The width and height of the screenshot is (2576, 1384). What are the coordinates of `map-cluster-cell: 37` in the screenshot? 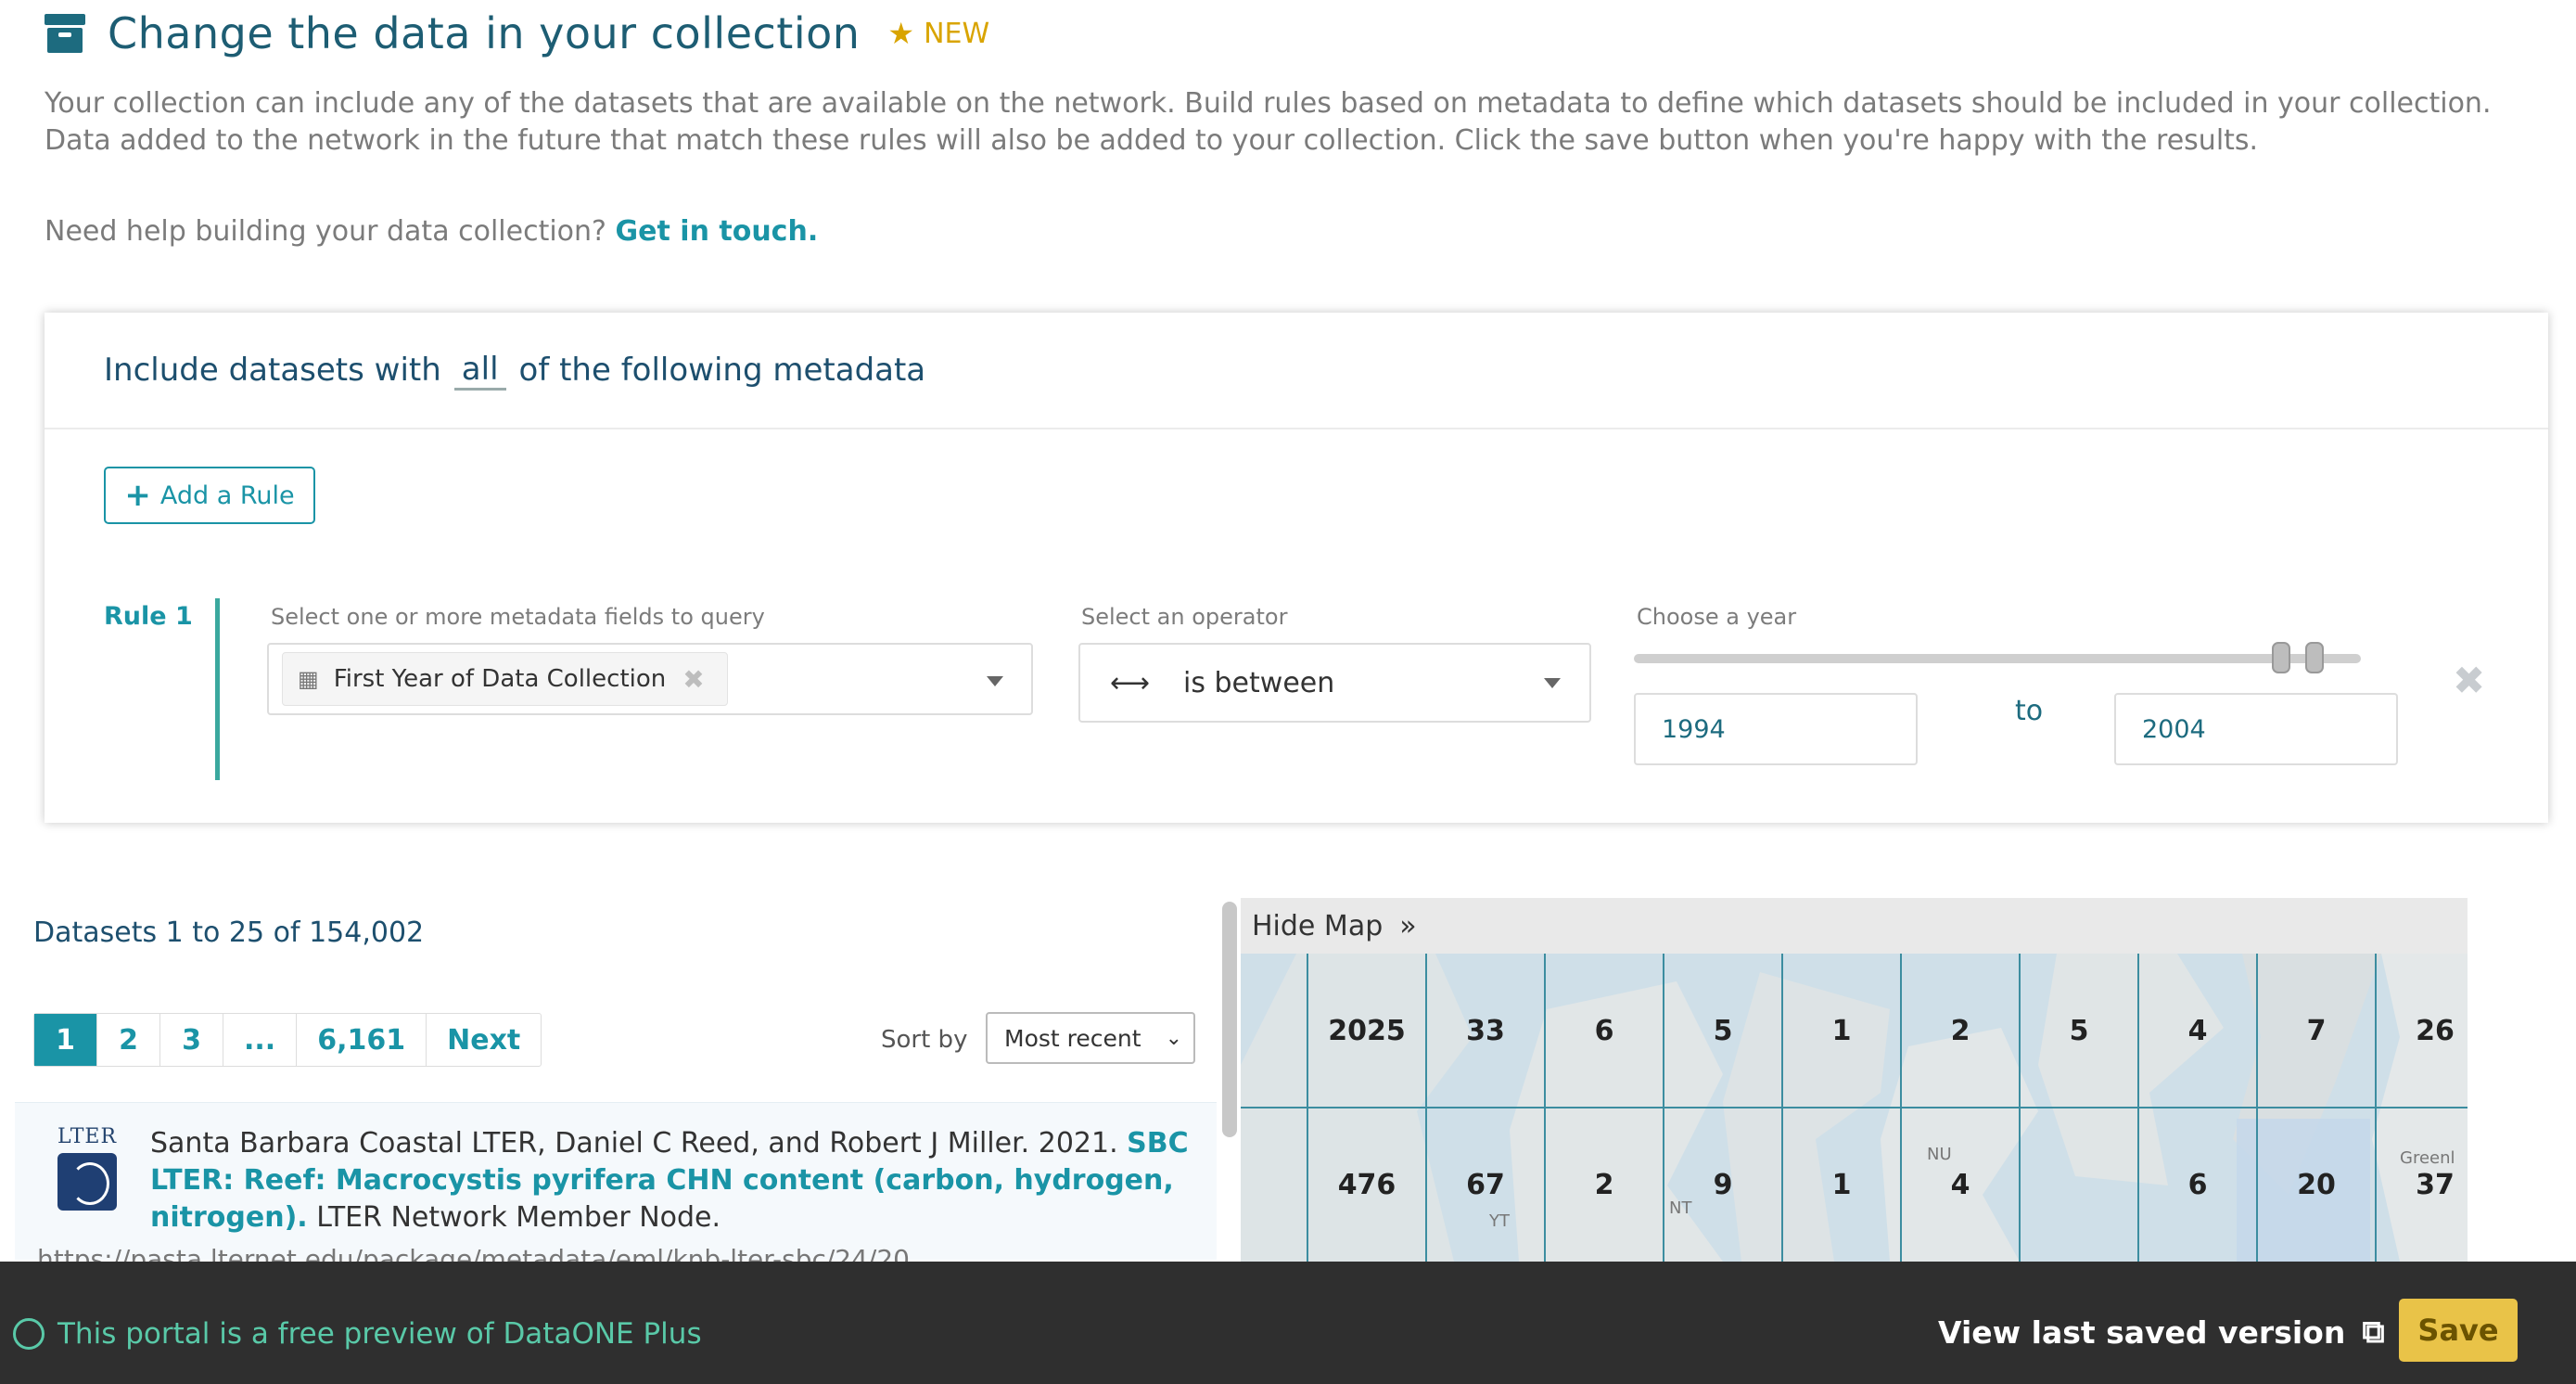 It's located at (2422, 1185).